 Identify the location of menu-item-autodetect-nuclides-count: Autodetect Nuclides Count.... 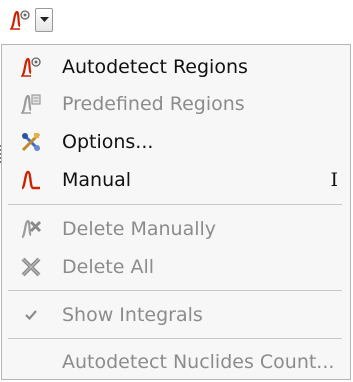
(176, 361).